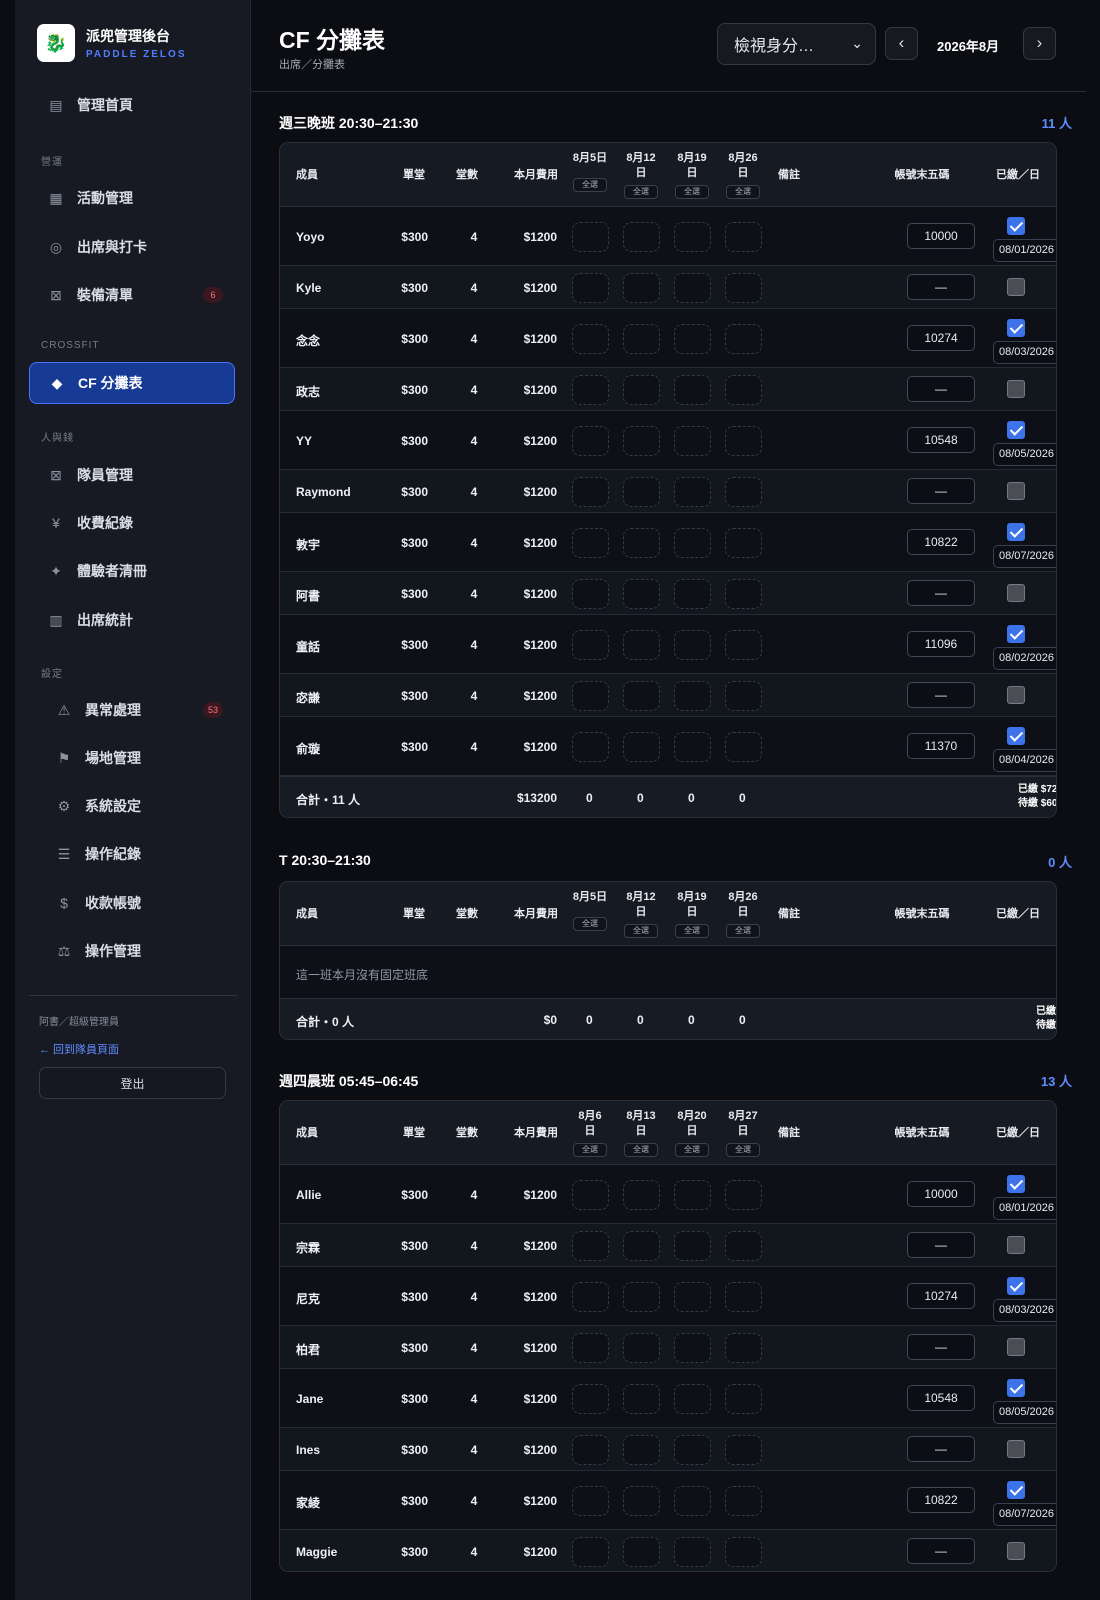  What do you see at coordinates (79, 1049) in the screenshot?
I see `back-to-member-link: ← 回到隊員頁面` at bounding box center [79, 1049].